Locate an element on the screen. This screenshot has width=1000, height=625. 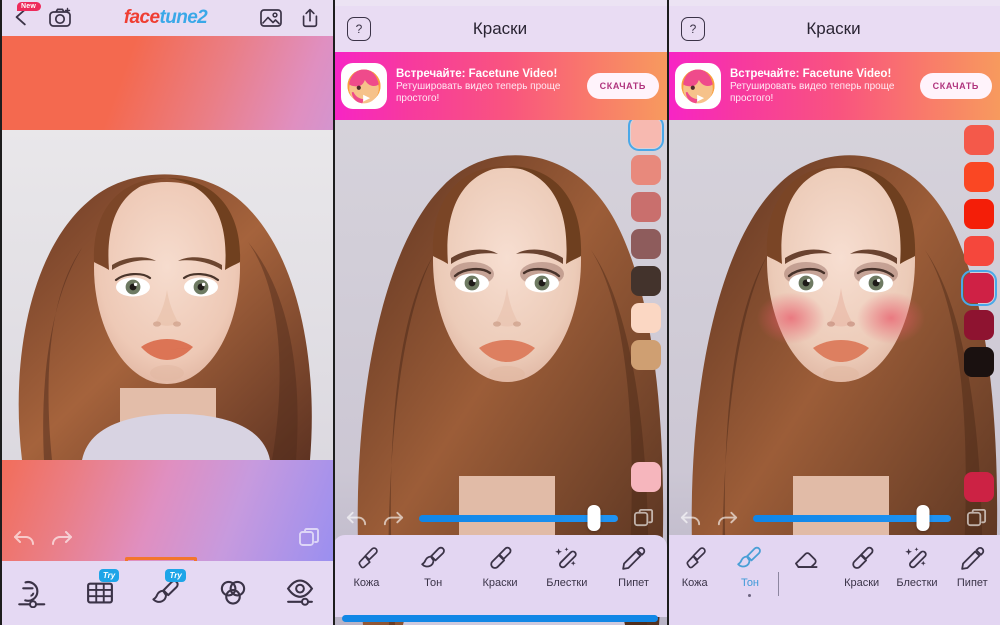
tab-eraser is located at coordinates (806, 553).